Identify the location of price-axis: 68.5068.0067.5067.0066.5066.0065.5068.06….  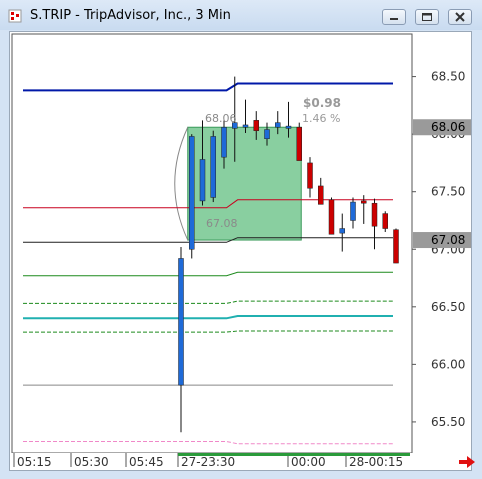
(441, 249).